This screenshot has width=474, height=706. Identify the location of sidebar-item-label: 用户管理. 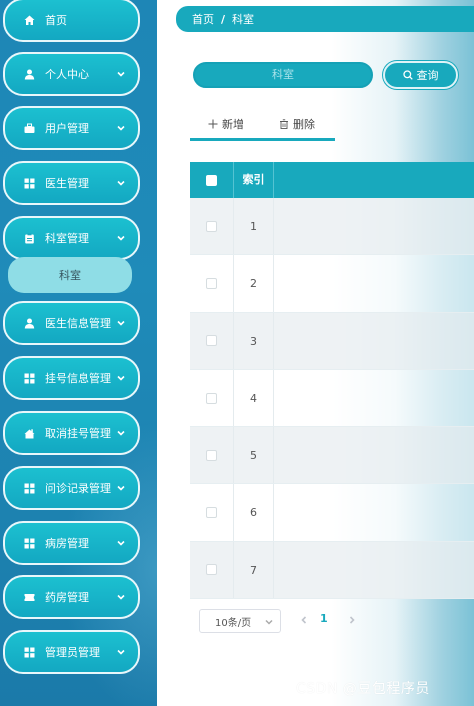
(67, 128).